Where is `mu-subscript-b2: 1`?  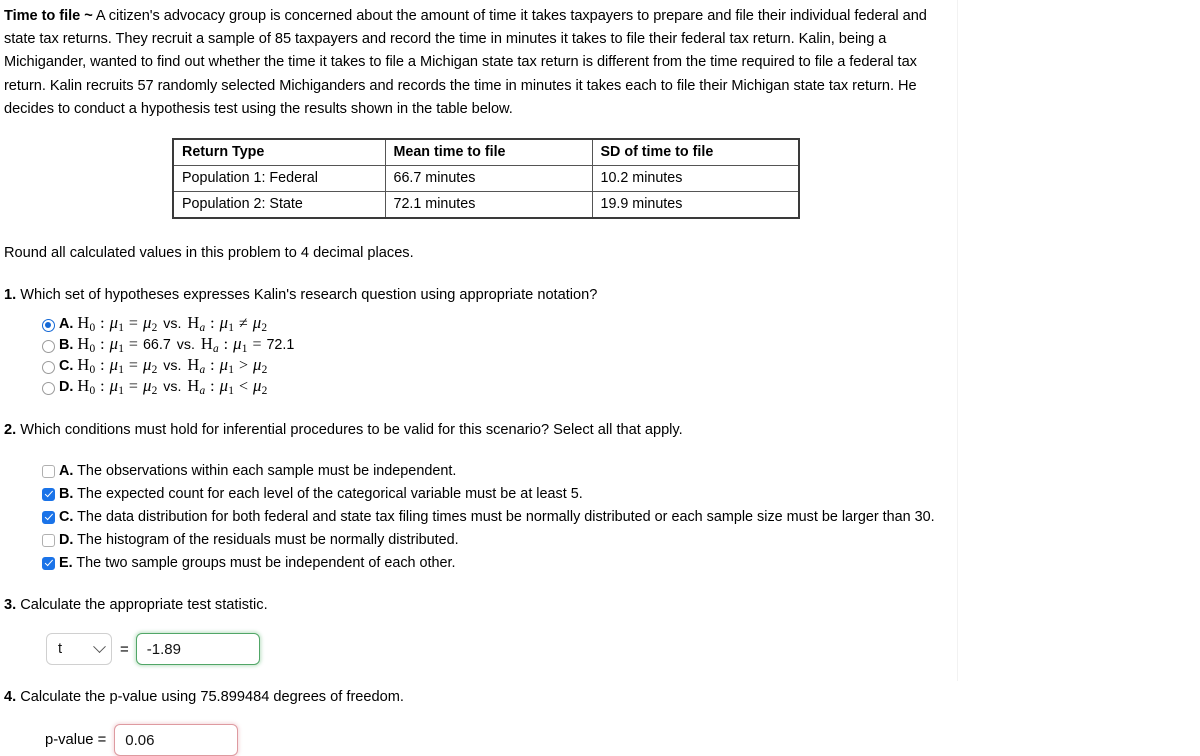
mu-subscript-b2: 1 is located at coordinates (244, 349).